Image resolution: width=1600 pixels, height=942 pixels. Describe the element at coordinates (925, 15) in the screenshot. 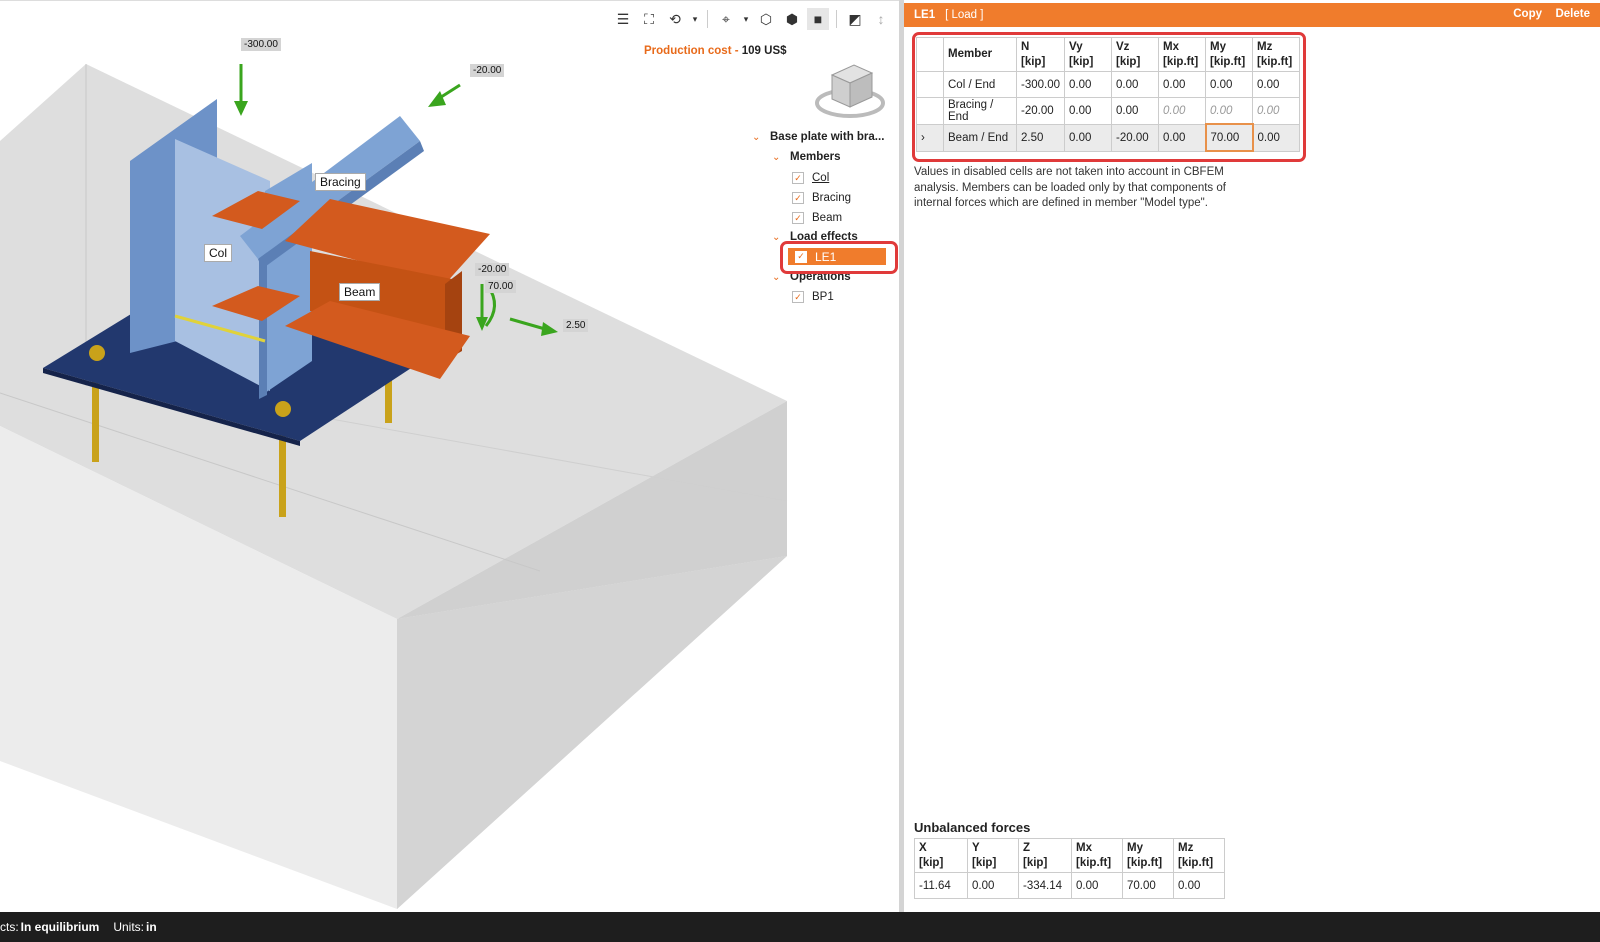

I see `load-effect-name: LE1` at that location.